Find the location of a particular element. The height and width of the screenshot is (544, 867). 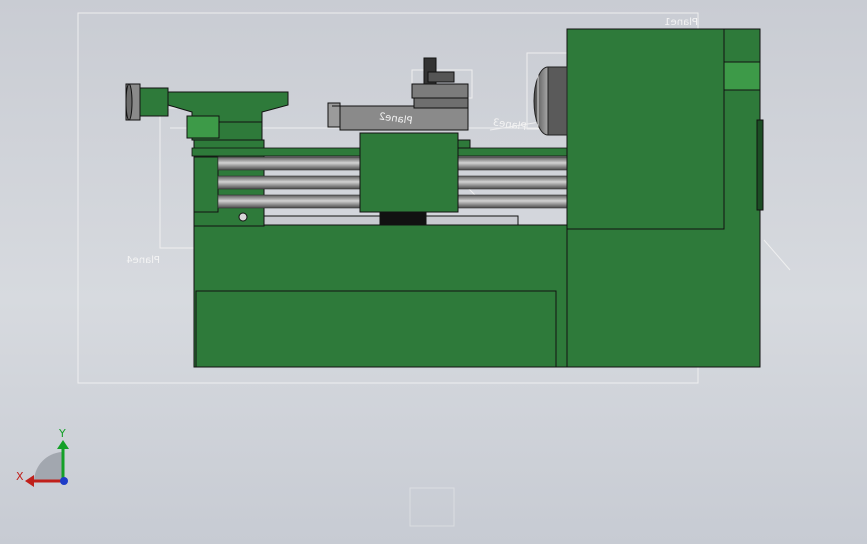

x-axis-label: X is located at coordinates (20, 476).